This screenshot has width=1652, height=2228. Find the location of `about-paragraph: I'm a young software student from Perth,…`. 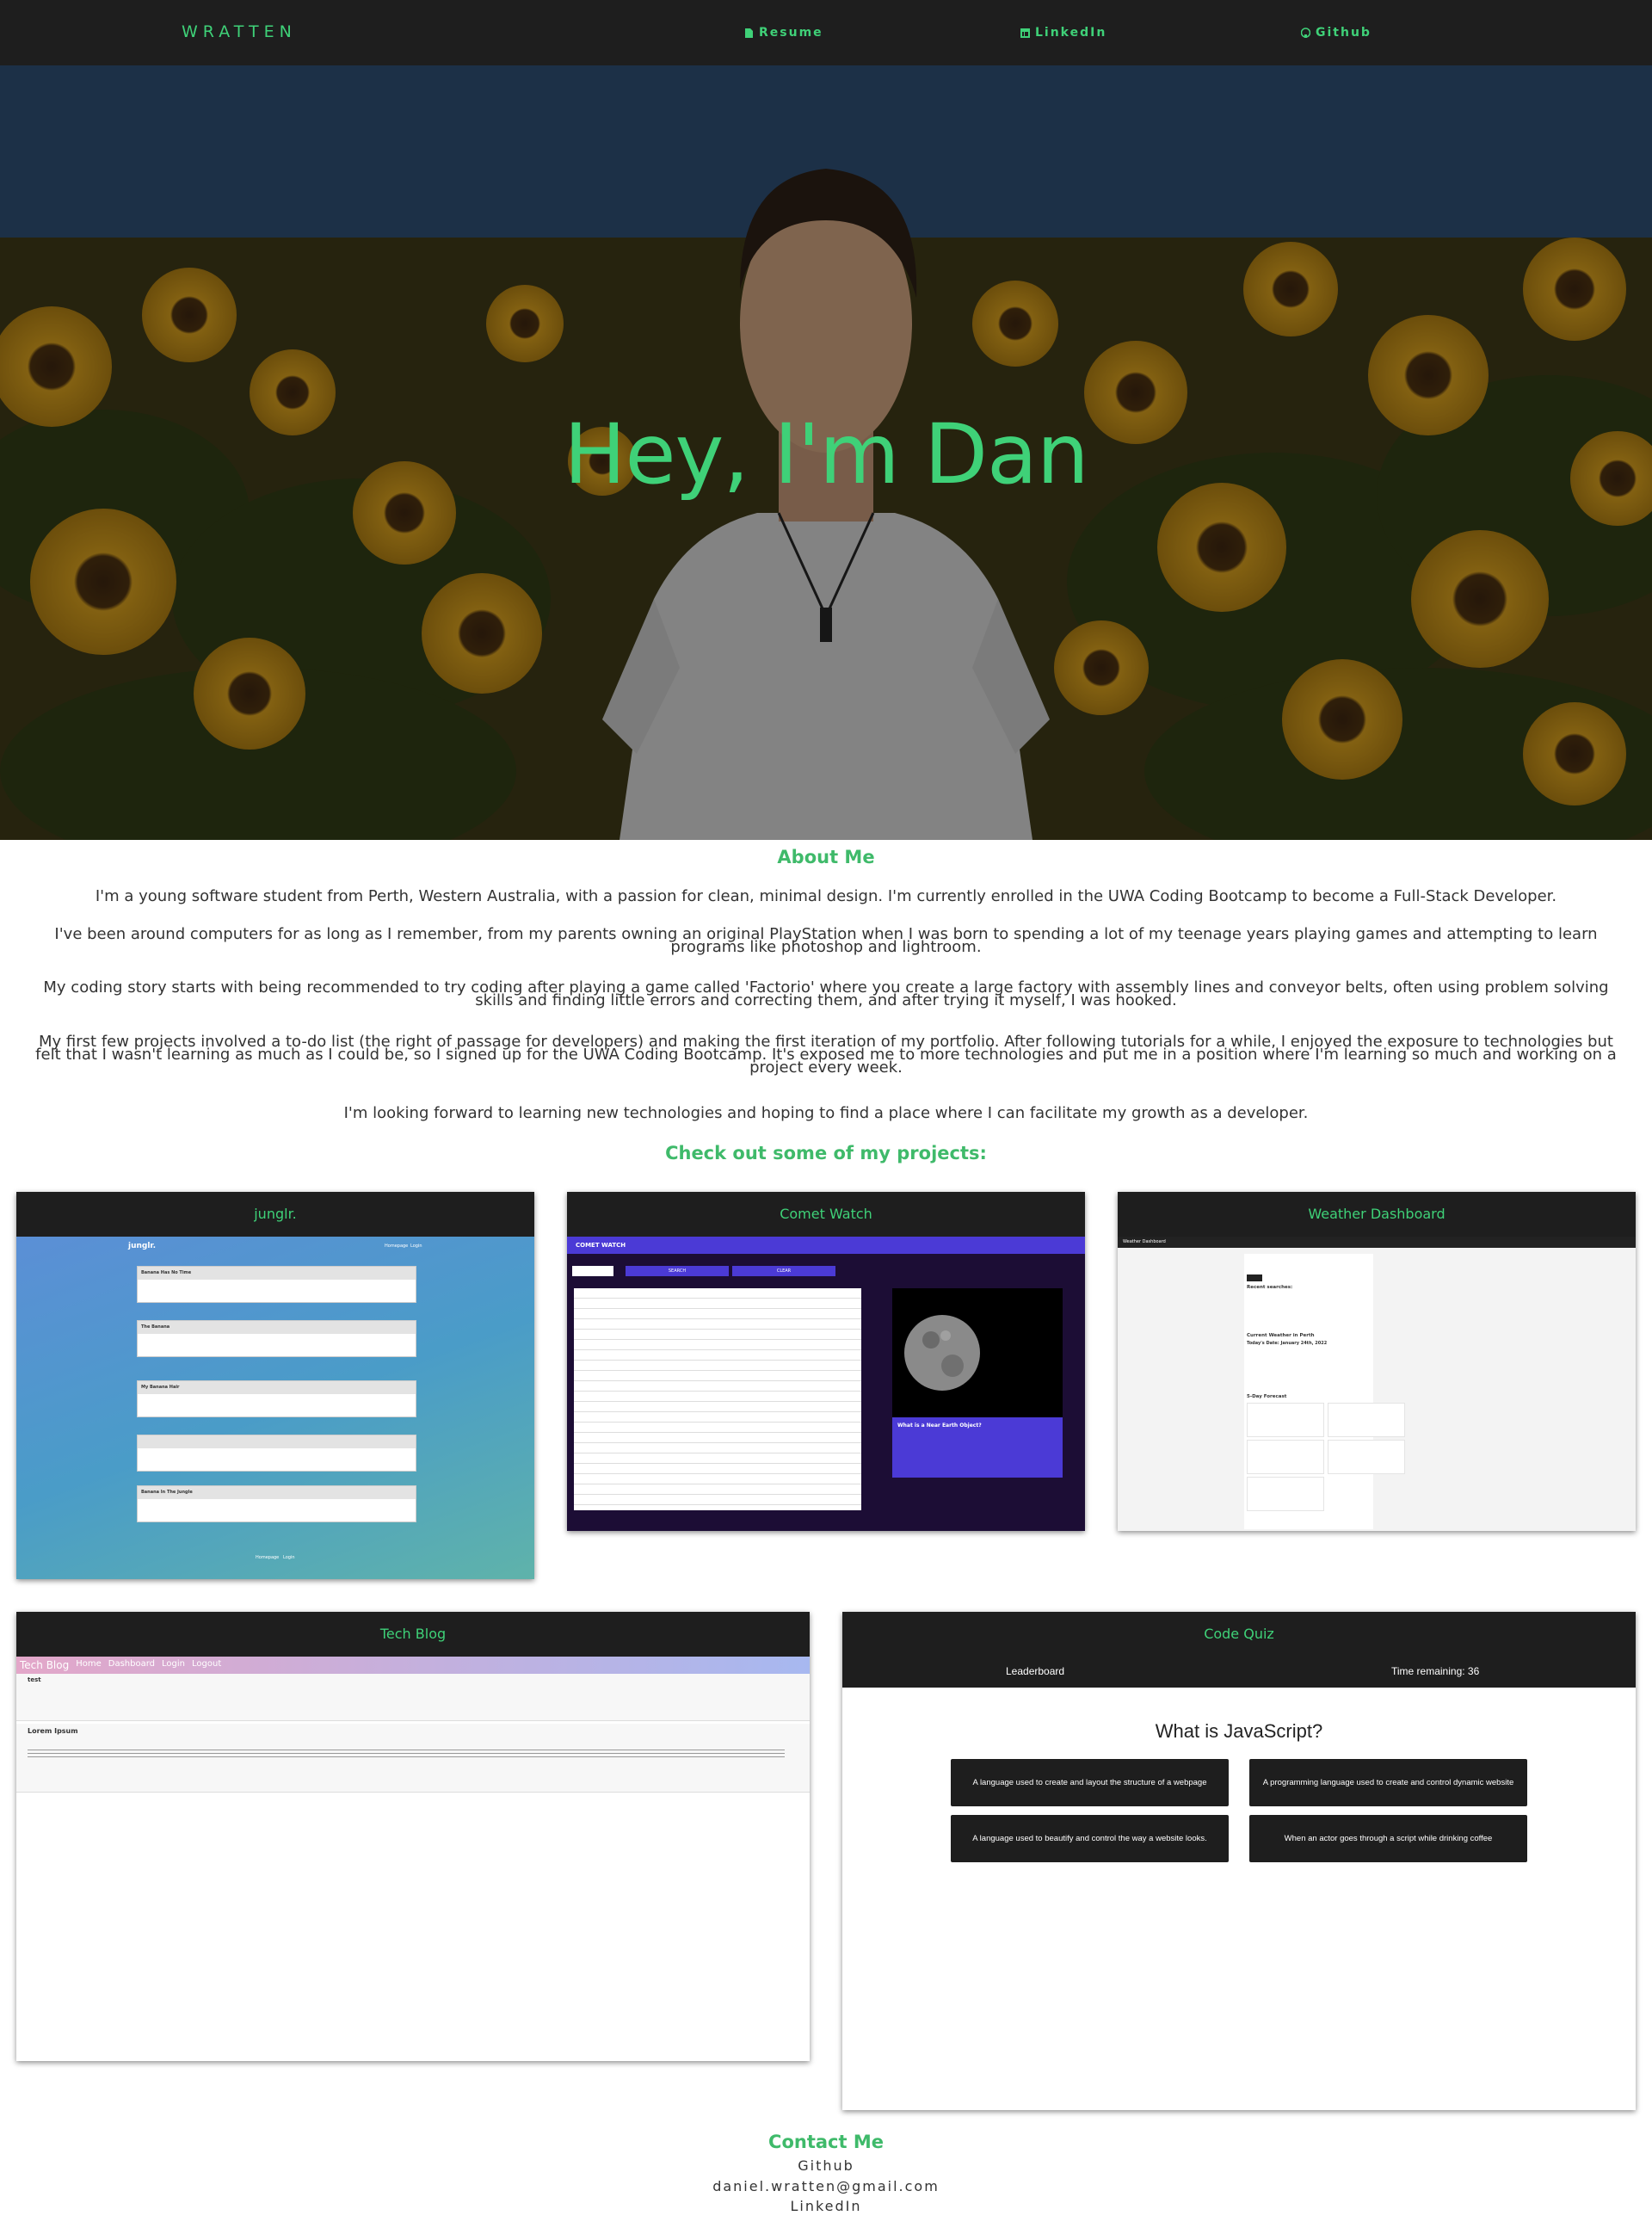

about-paragraph: I'm a young software student from Perth,… is located at coordinates (826, 896).